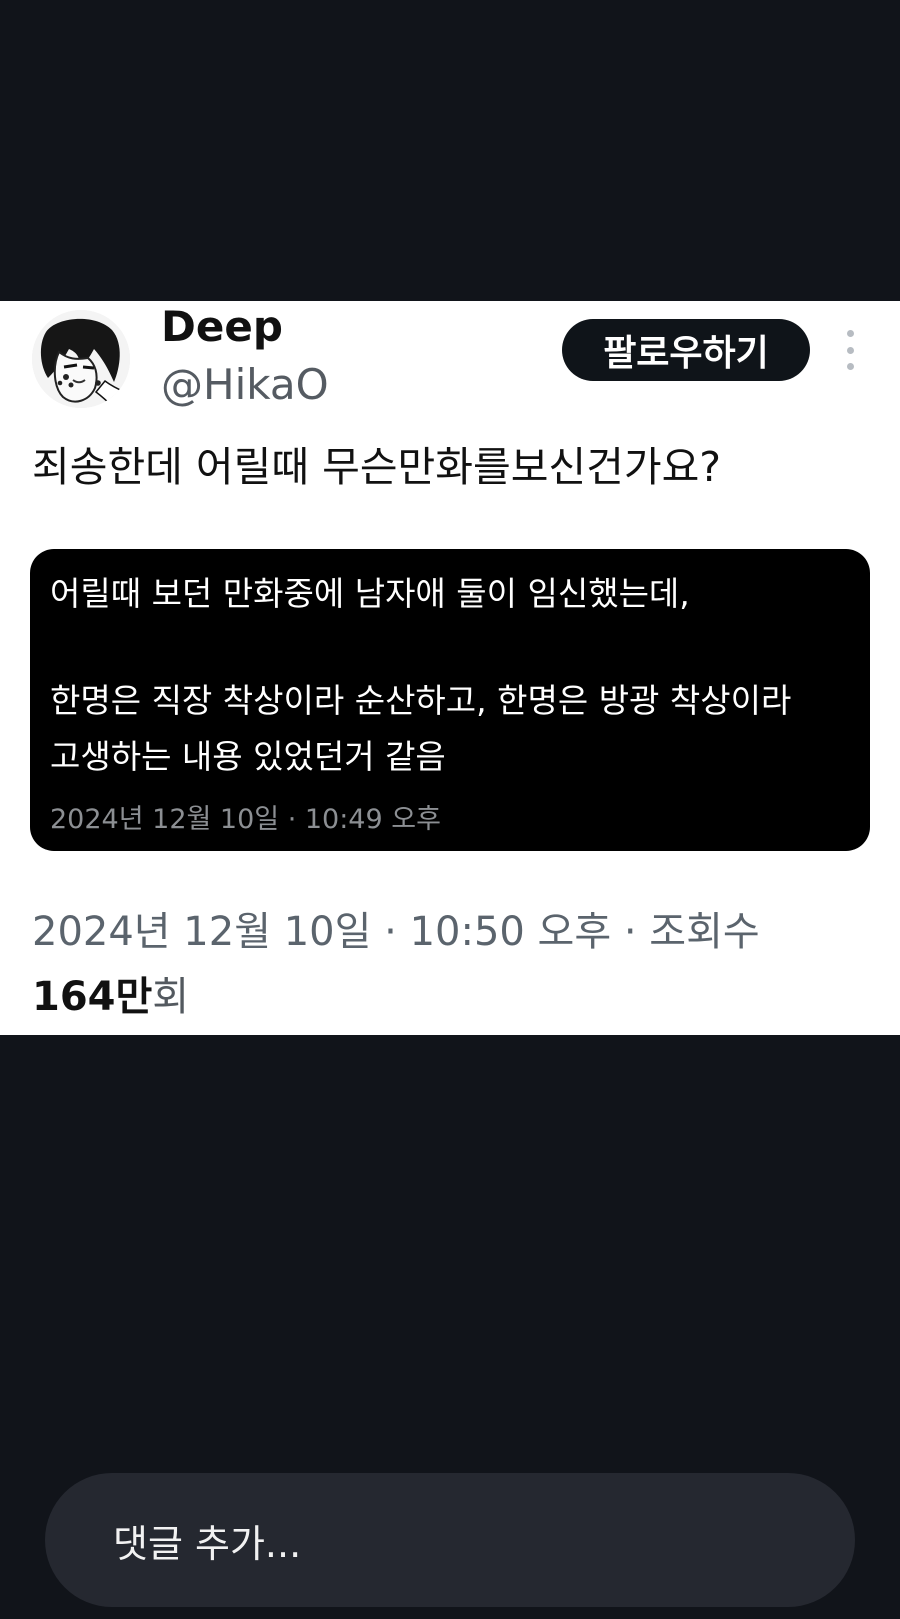  Describe the element at coordinates (92, 997) in the screenshot. I see `view-count-value: 164만` at that location.